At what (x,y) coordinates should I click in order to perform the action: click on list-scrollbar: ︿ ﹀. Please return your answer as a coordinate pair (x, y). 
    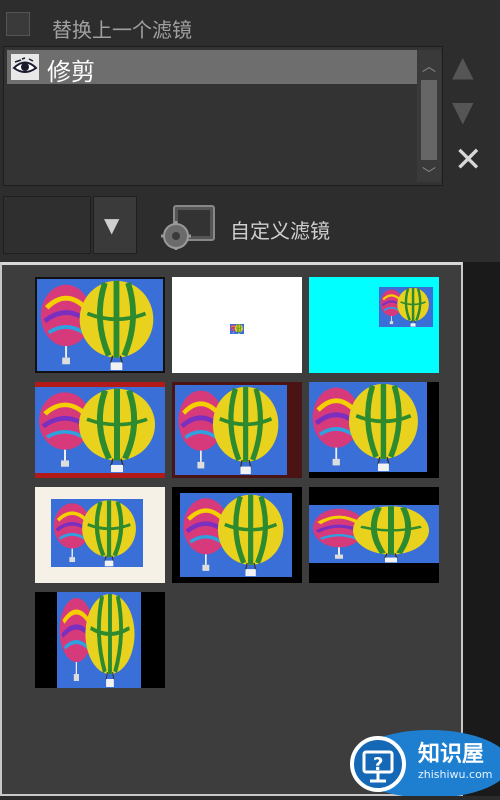
    Looking at the image, I should click on (429, 116).